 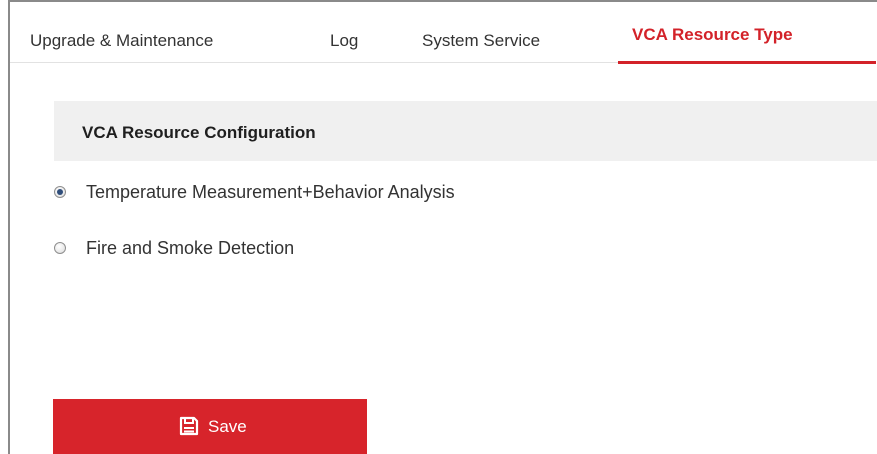 I want to click on section-header: VCA Resource Configuration, so click(x=465, y=131).